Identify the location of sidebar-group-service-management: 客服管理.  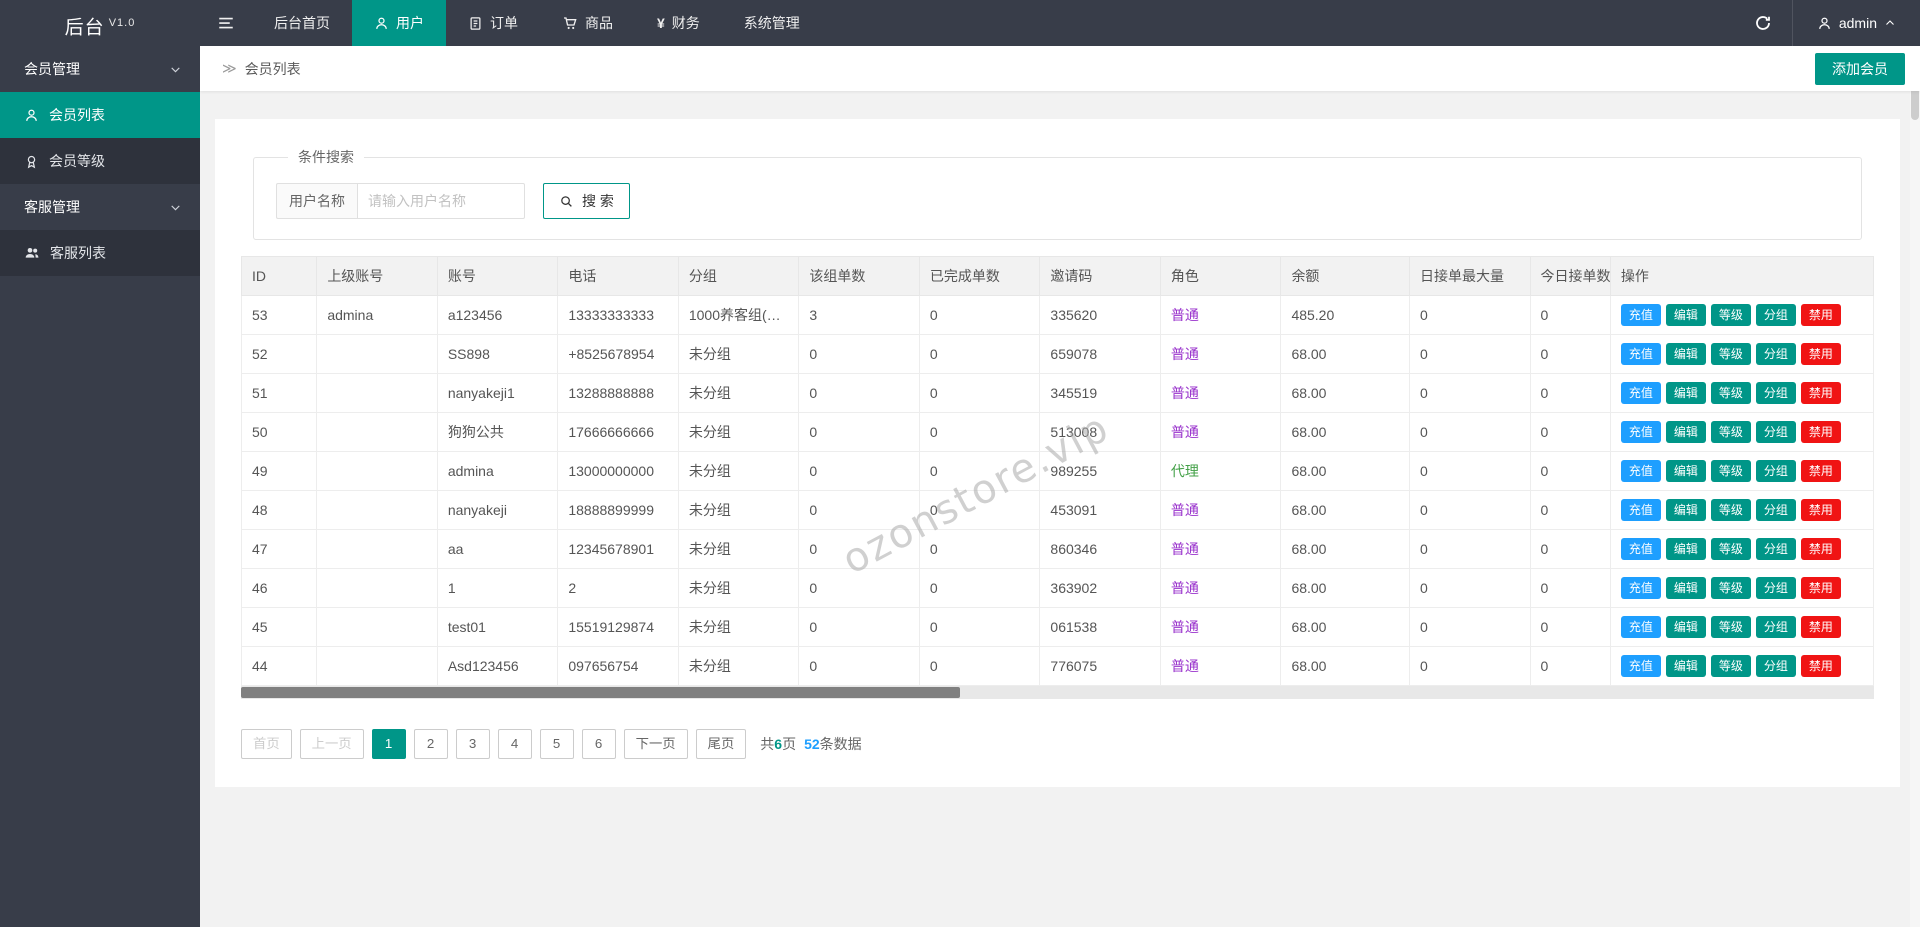
(100, 207).